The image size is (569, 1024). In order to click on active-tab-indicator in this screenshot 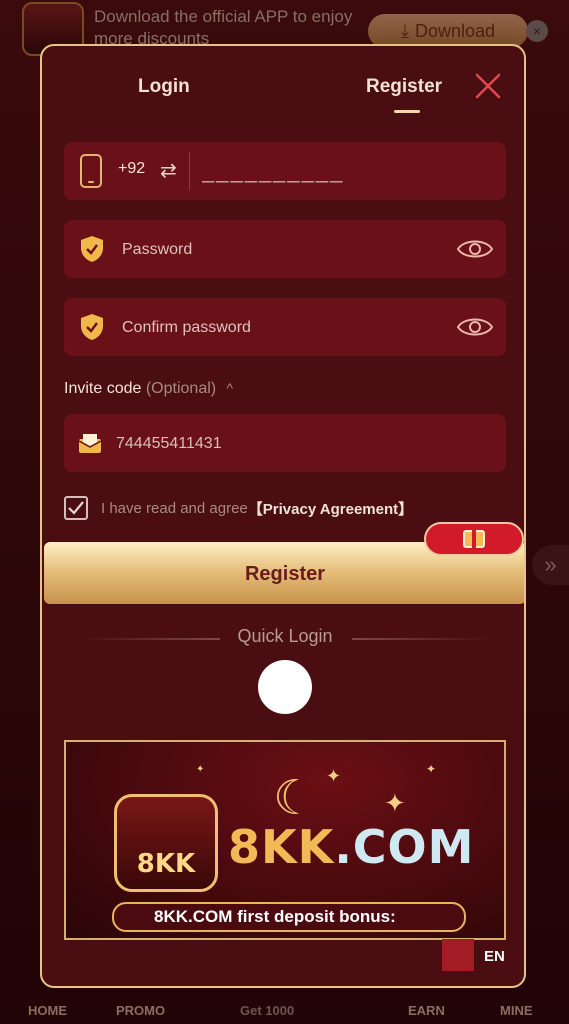, I will do `click(407, 111)`.